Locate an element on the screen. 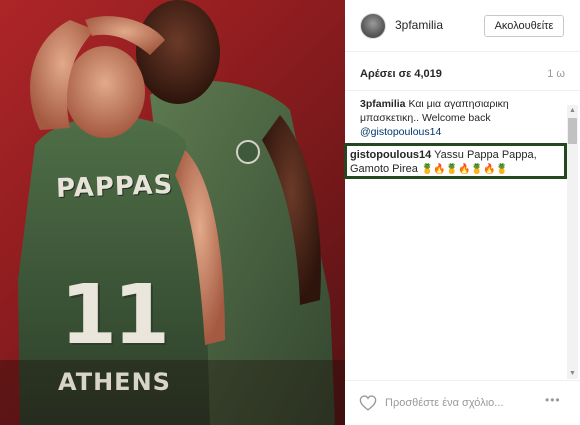  euroleague-badge-icon is located at coordinates (248, 152).